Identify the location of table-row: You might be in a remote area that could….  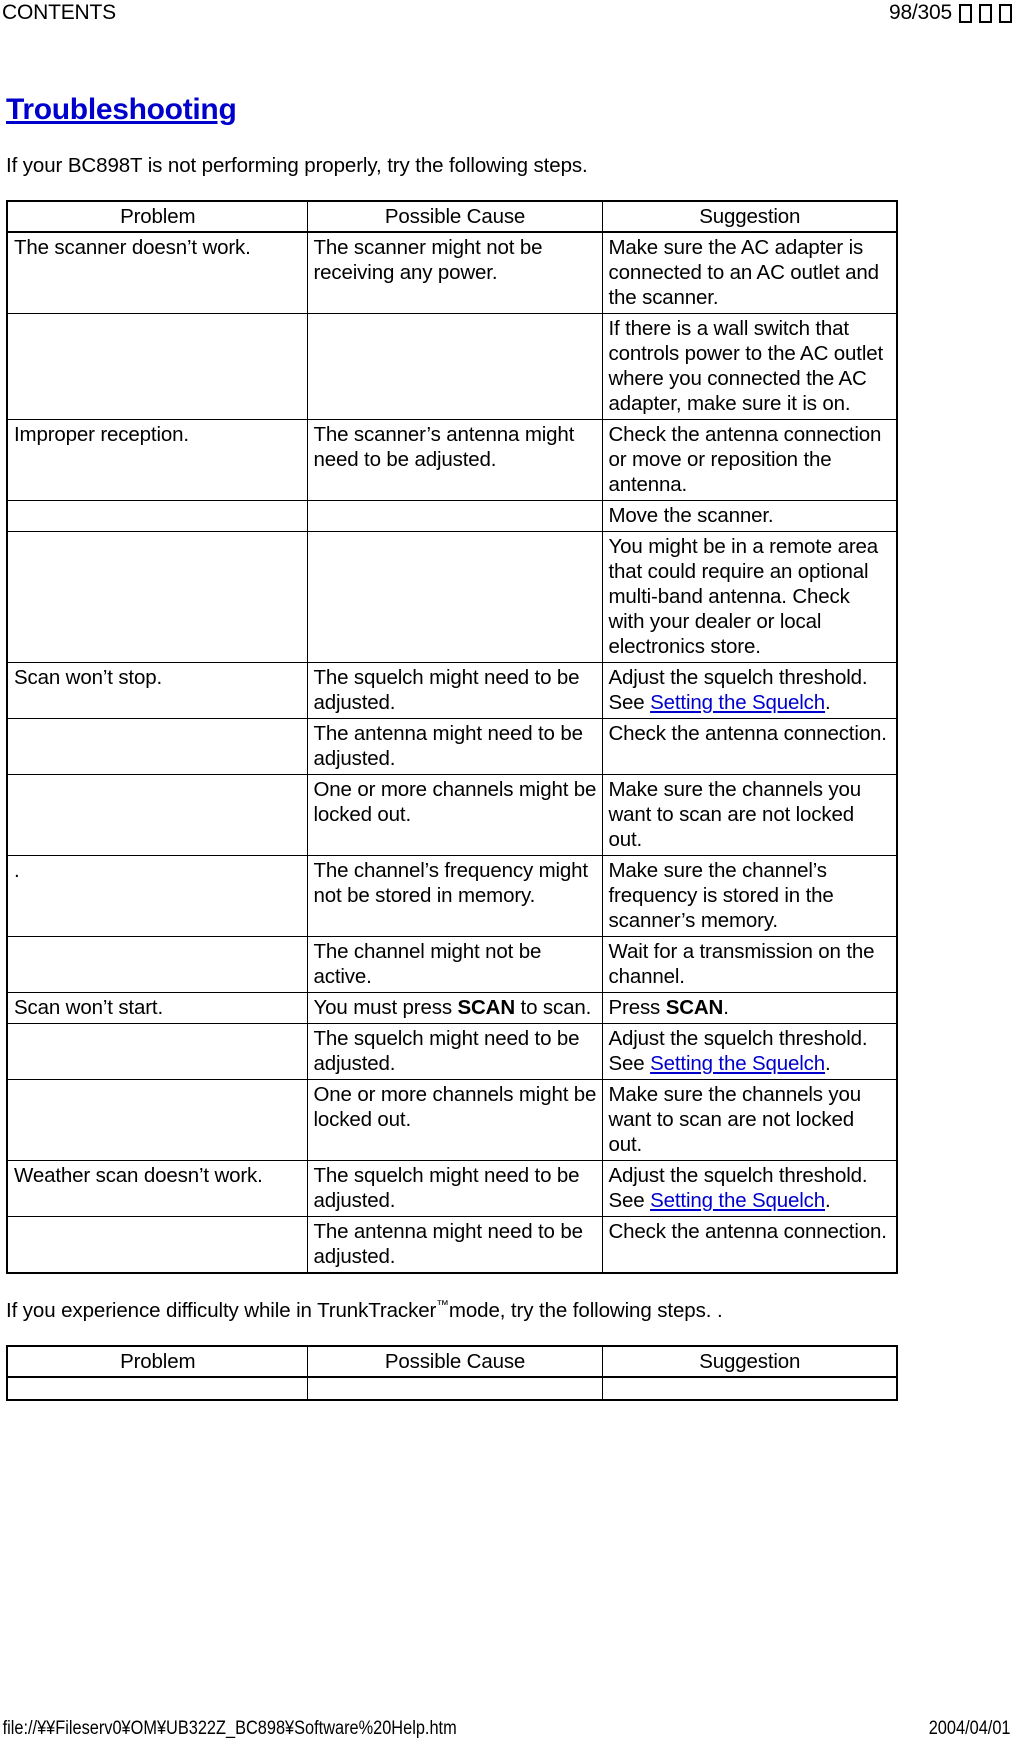
(452, 597).